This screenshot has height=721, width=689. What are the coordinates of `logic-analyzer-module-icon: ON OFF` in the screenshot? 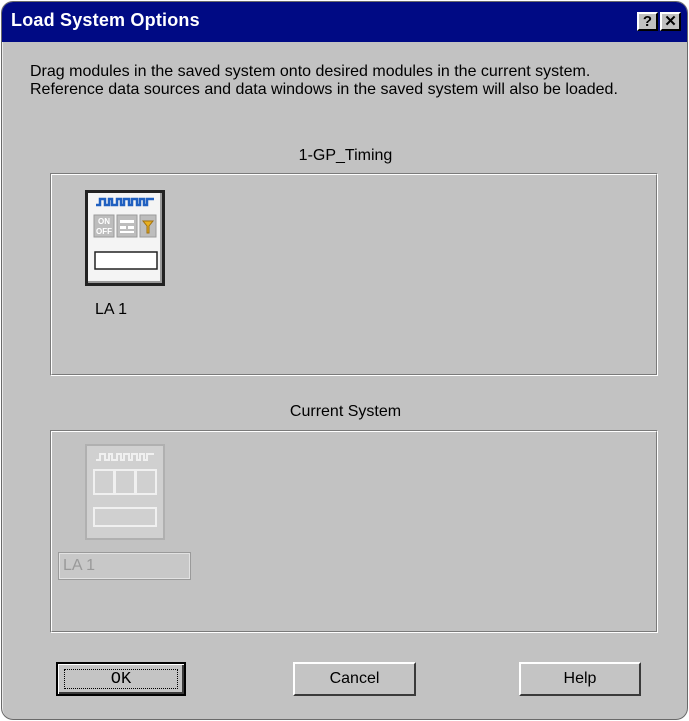 It's located at (125, 238).